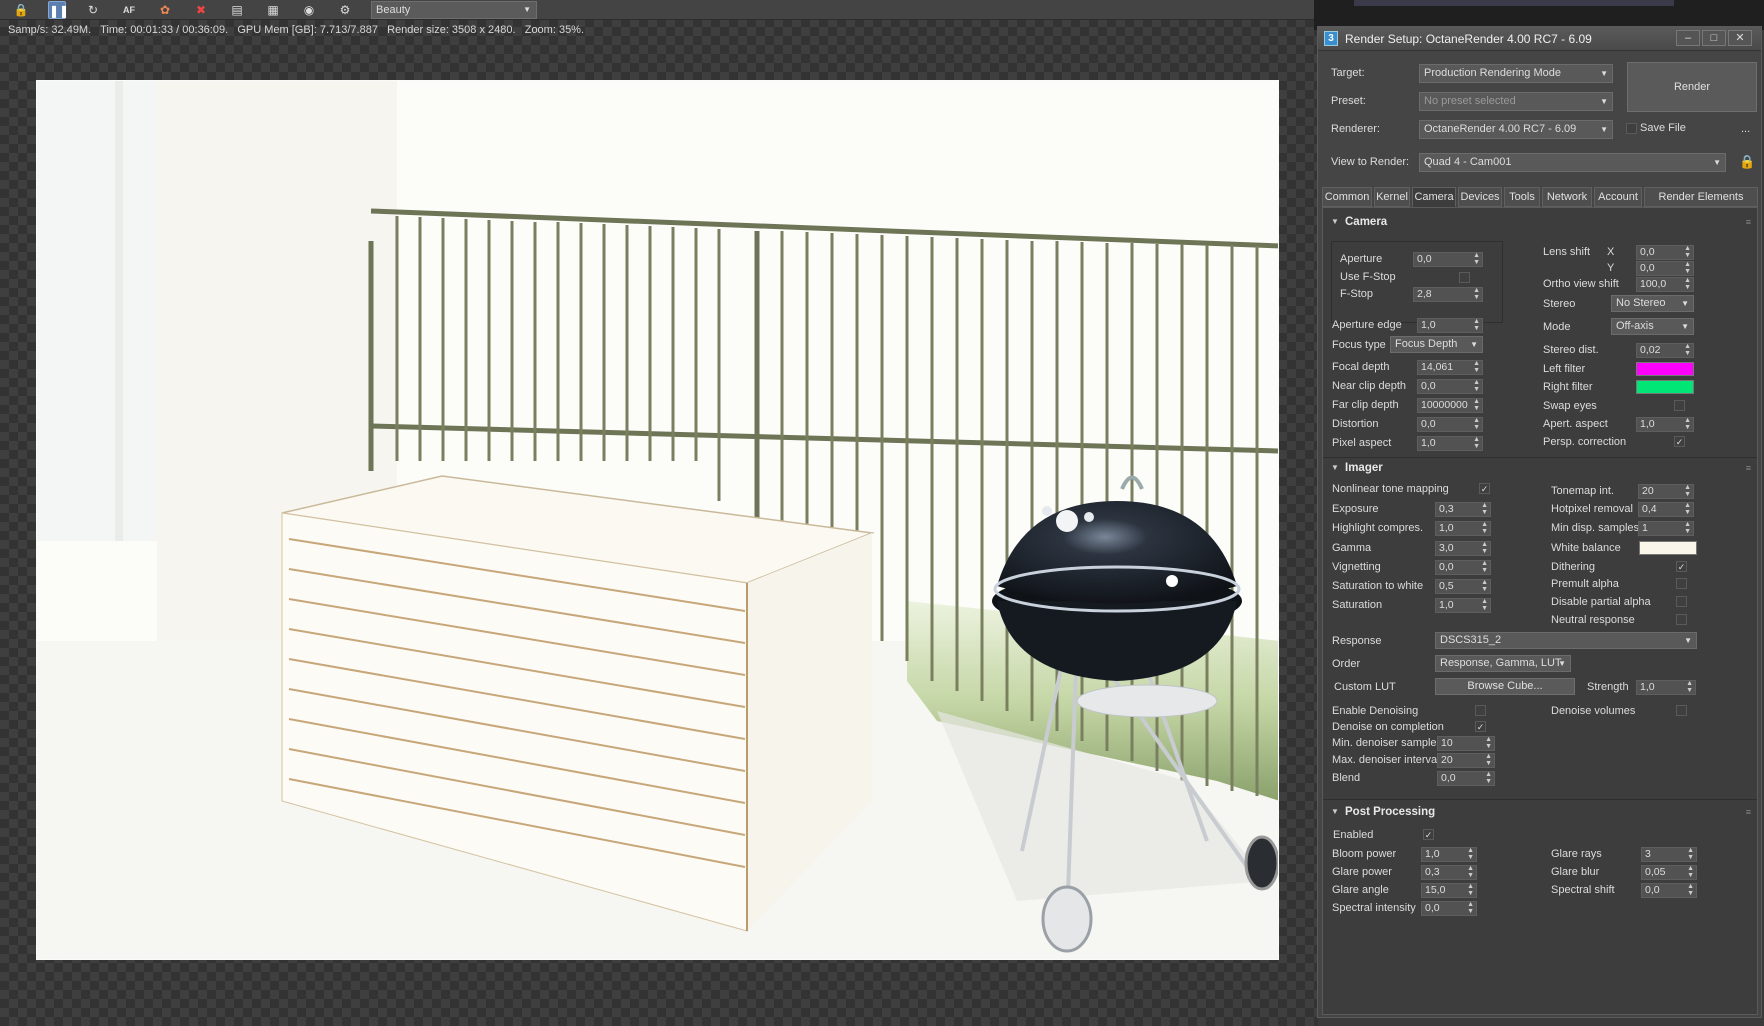 The image size is (1764, 1026). Describe the element at coordinates (1668, 548) in the screenshot. I see `white-balance-swatch` at that location.